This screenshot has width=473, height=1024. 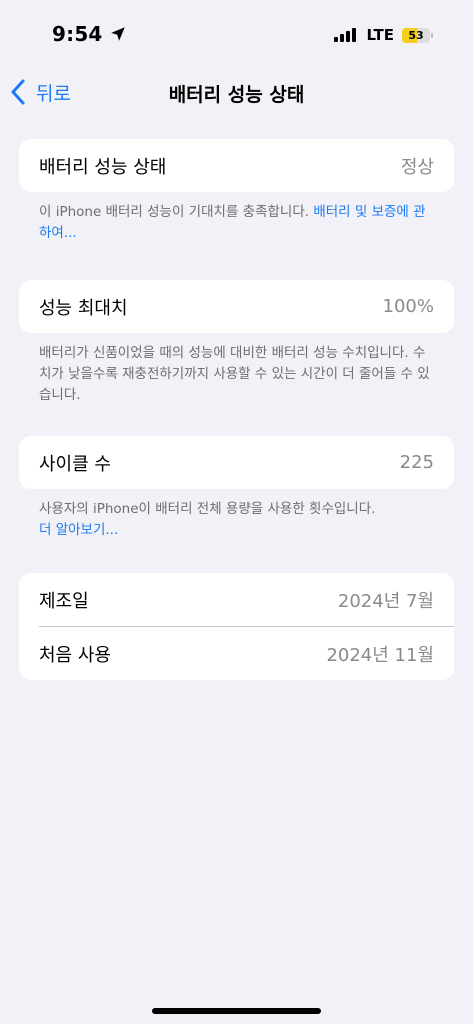 I want to click on first-use-row: 처음 사용 2024년 11월, so click(x=236, y=653).